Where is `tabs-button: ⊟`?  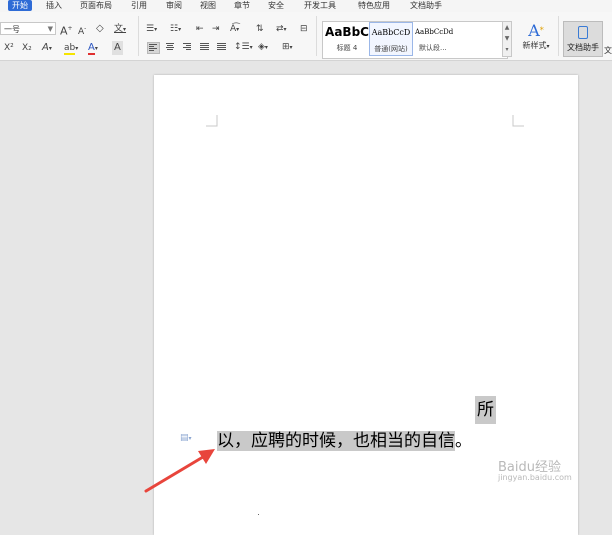 tabs-button: ⊟ is located at coordinates (304, 29).